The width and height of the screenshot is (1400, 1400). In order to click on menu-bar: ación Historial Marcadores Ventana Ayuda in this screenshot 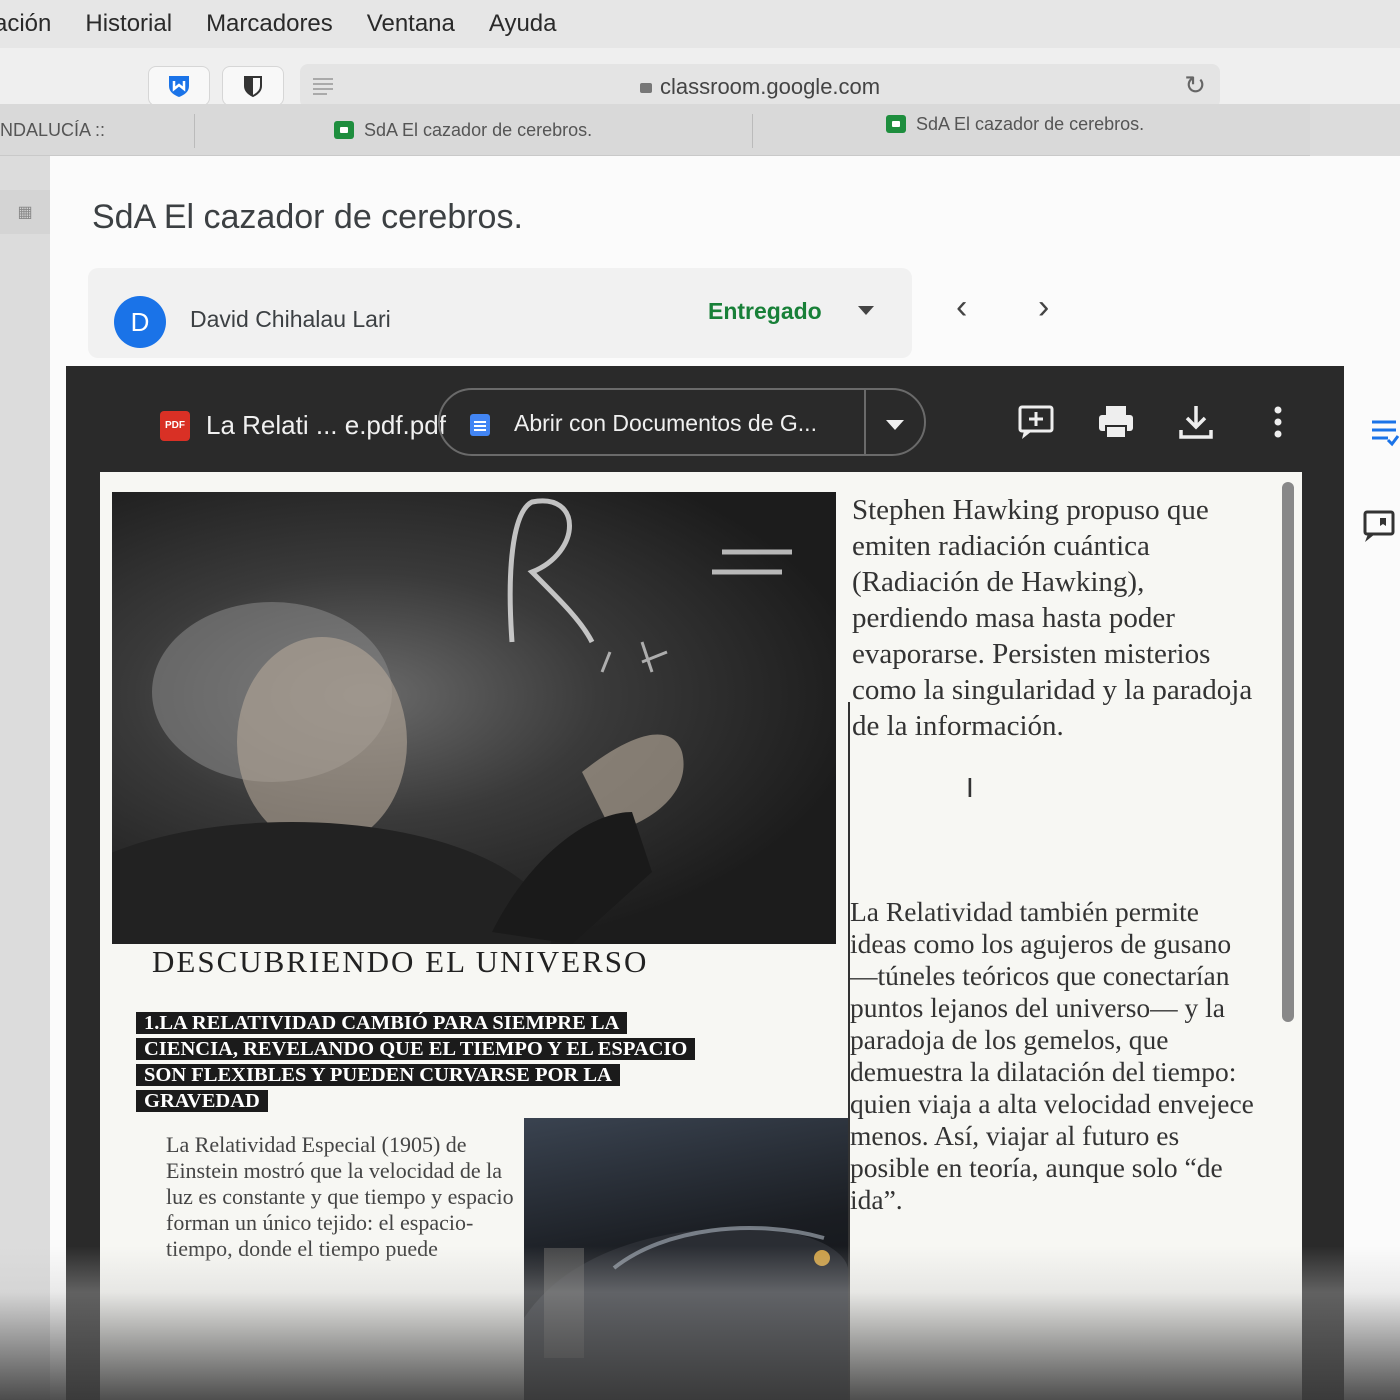, I will do `click(700, 24)`.